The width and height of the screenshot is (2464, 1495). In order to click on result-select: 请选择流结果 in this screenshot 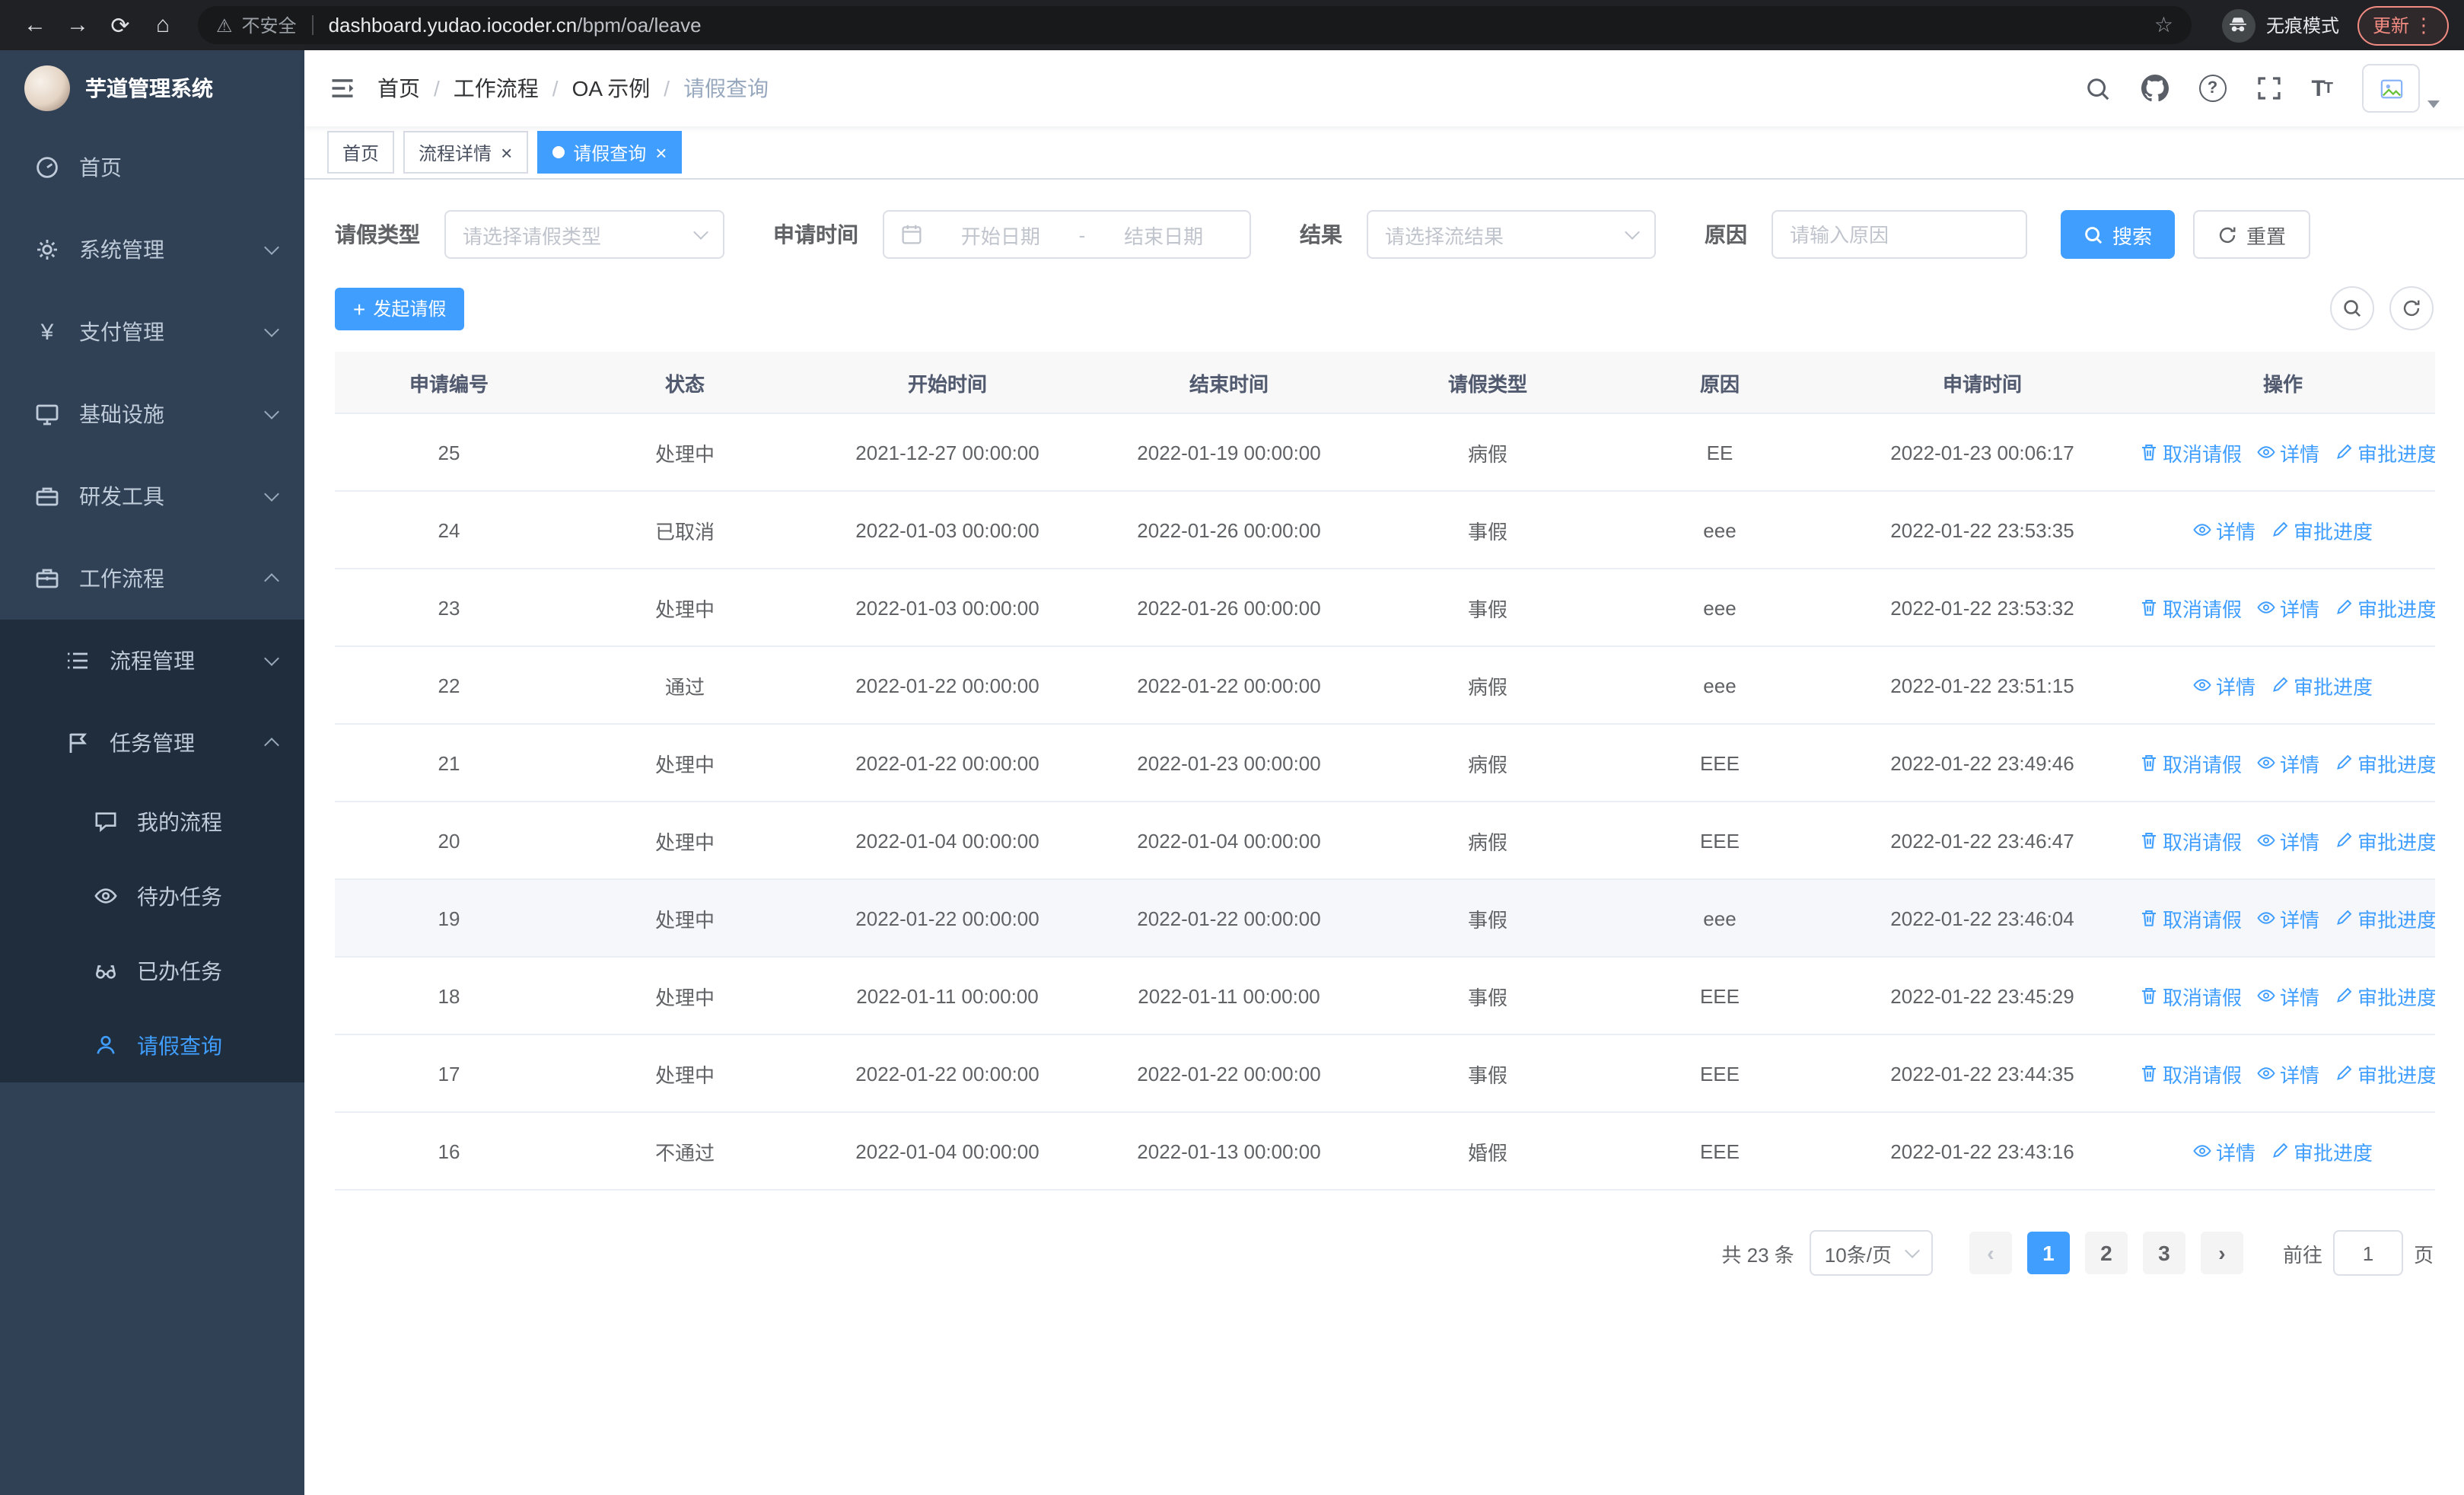, I will do `click(1511, 234)`.